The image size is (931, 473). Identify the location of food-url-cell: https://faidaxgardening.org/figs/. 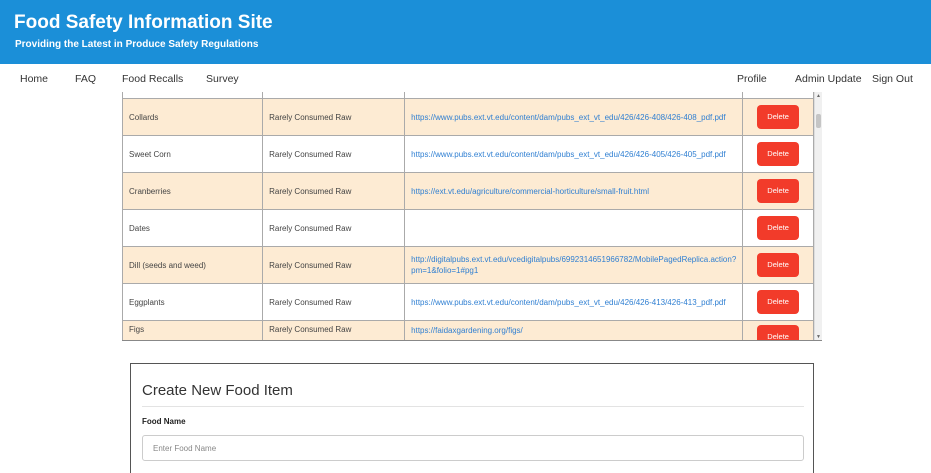
(574, 330).